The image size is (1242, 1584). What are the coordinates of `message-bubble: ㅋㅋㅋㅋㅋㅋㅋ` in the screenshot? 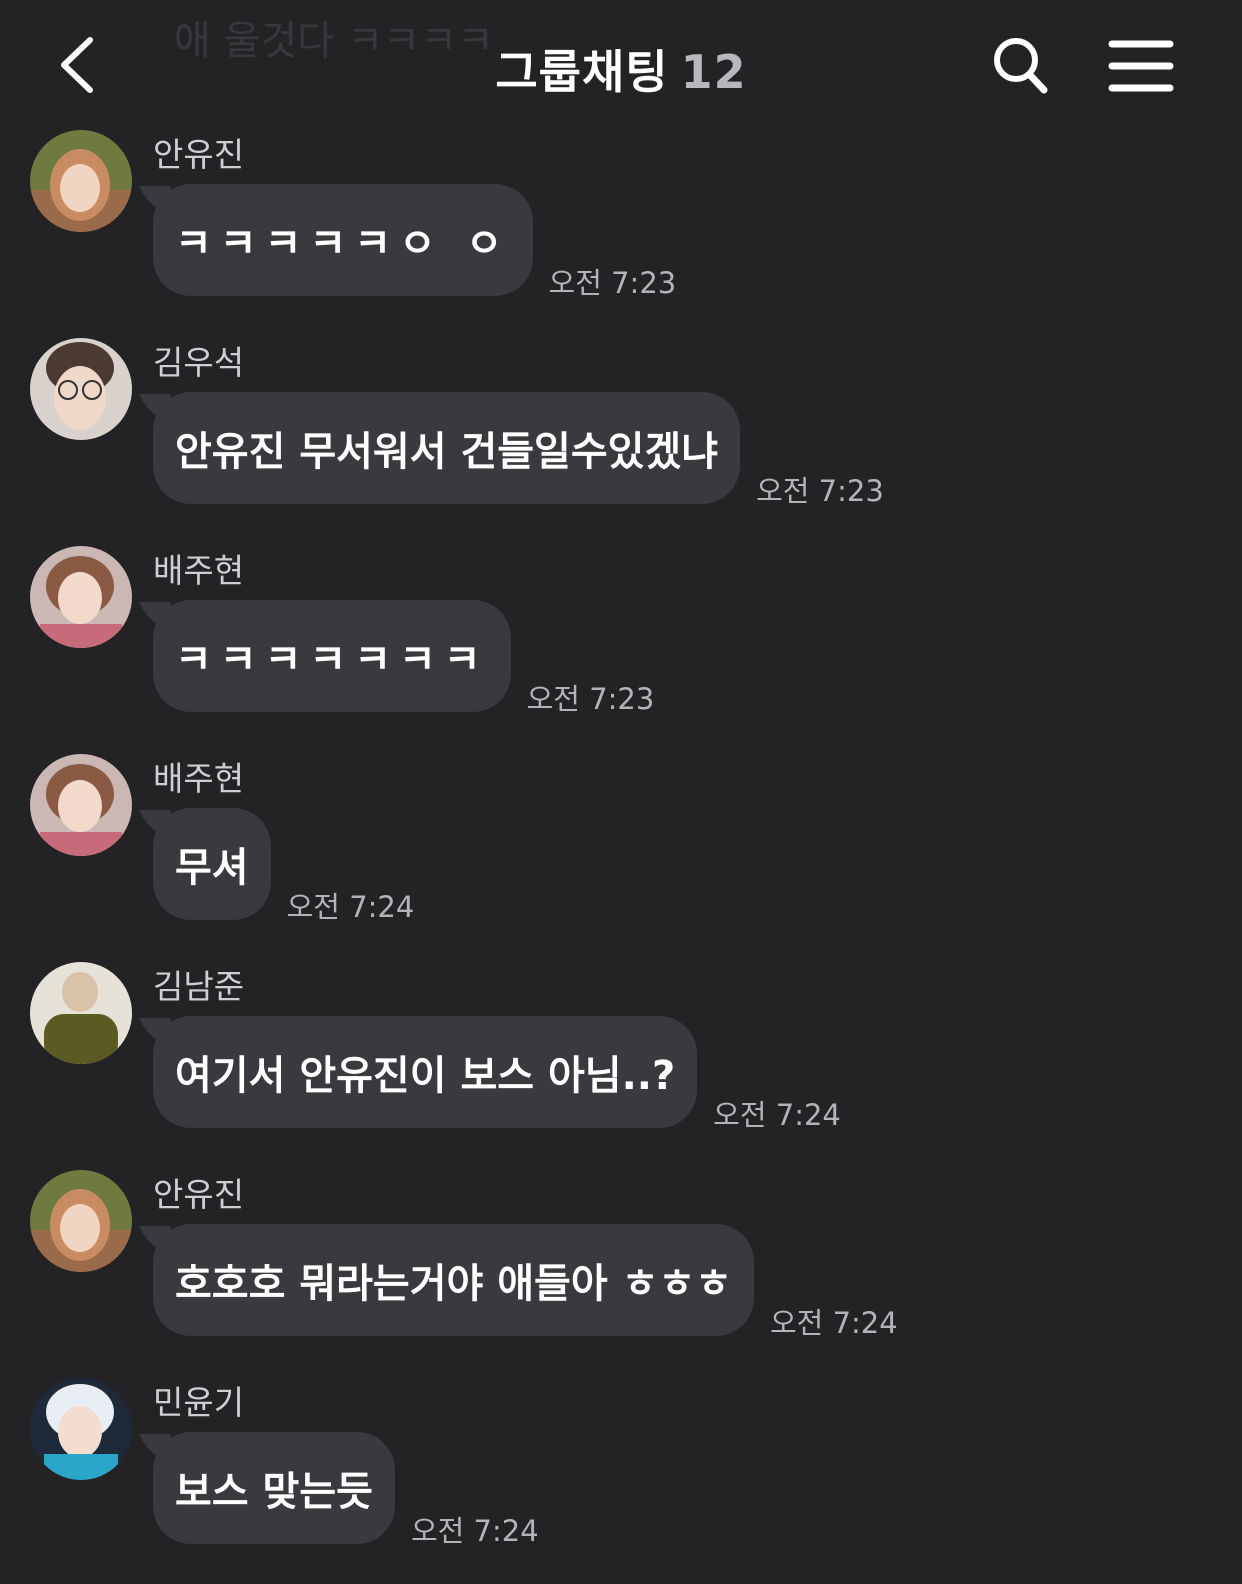 It's located at (332, 656).